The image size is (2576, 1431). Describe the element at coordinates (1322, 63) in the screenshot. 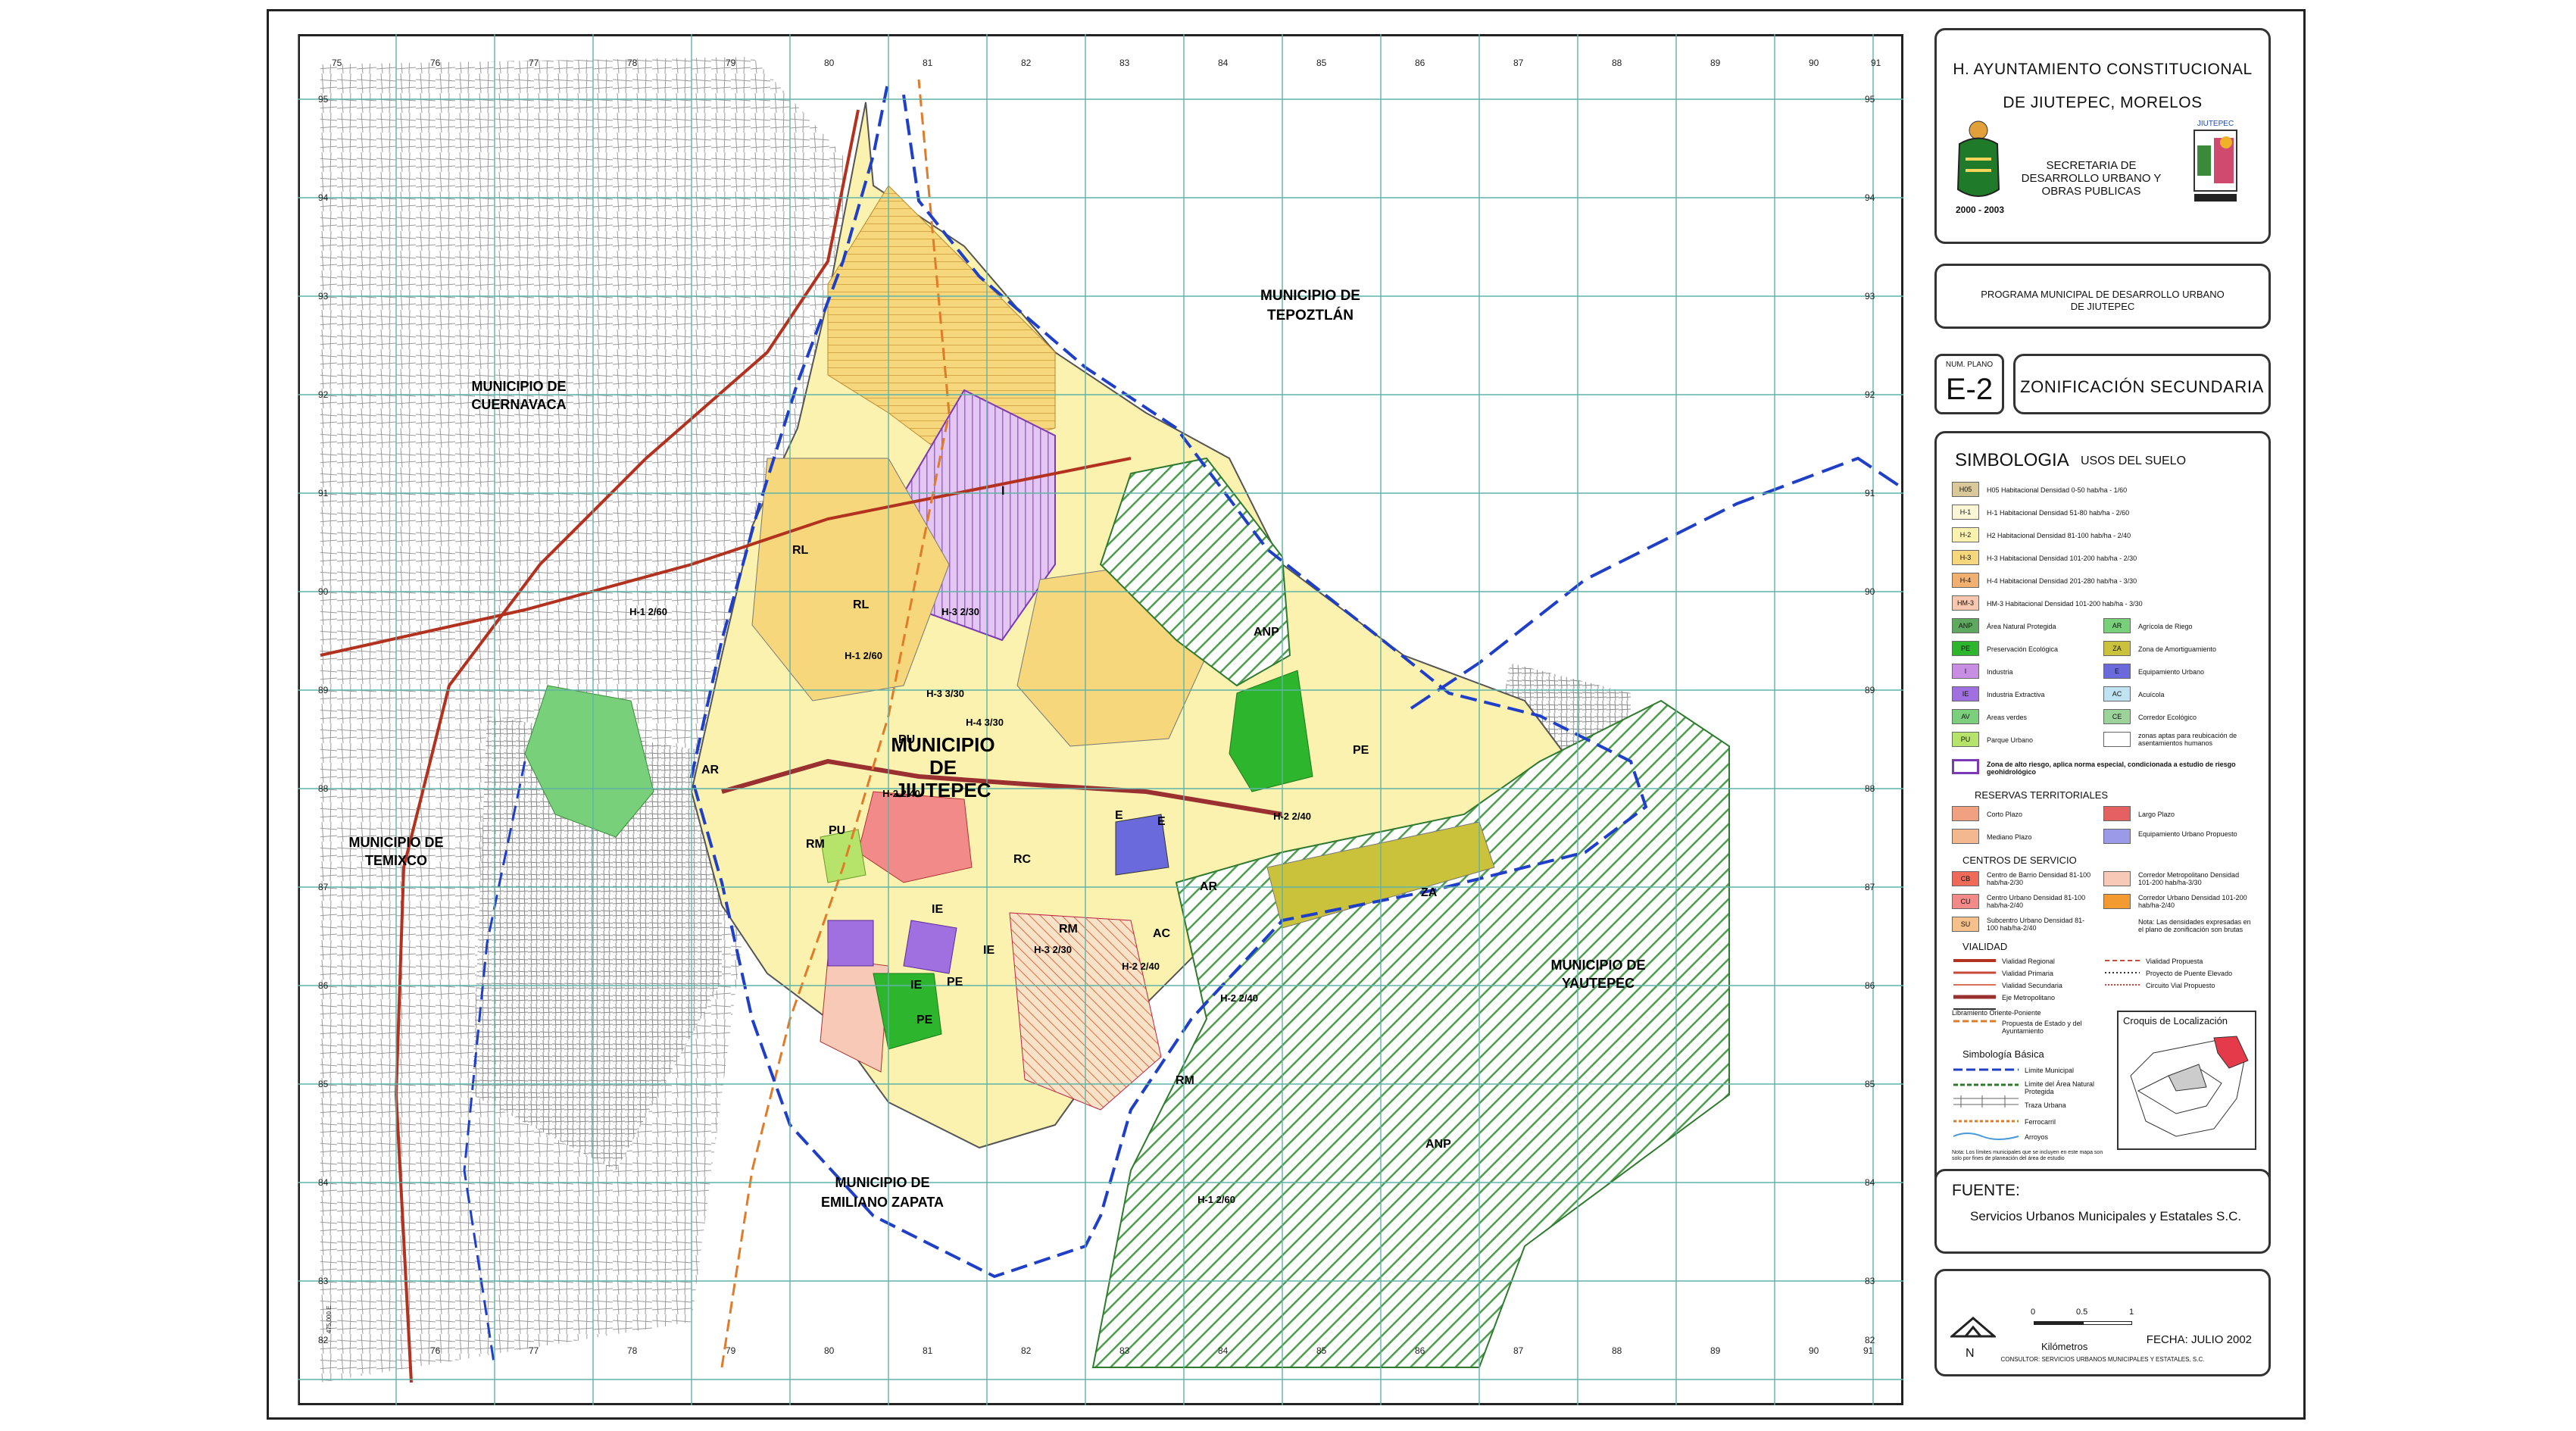

I see `x-tick: 85` at that location.